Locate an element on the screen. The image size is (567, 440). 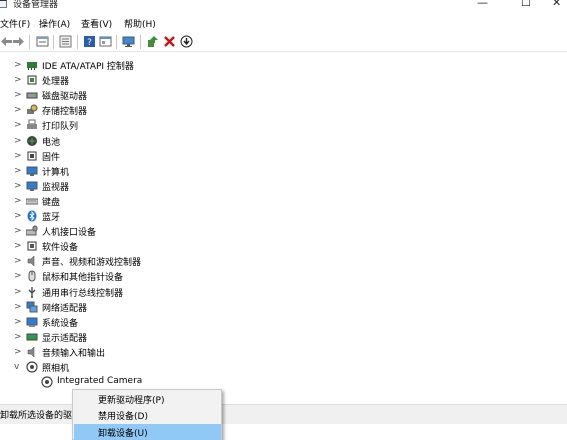
tree-item: > 监视器 is located at coordinates (200, 186).